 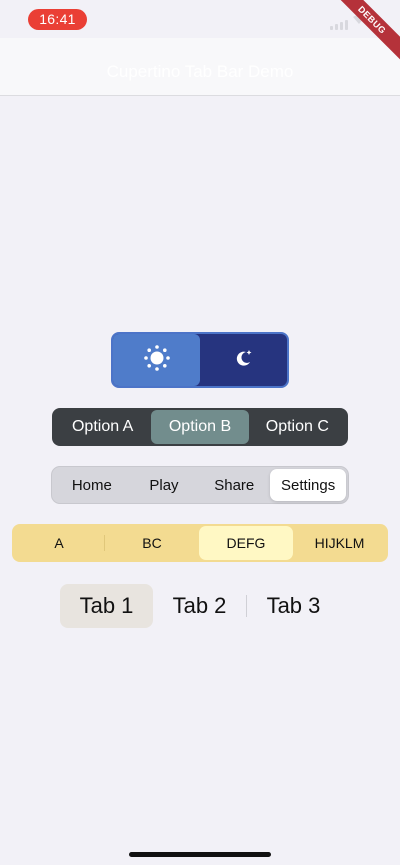 I want to click on navigation-segmented-control: Home Play Share Settings, so click(x=200, y=485).